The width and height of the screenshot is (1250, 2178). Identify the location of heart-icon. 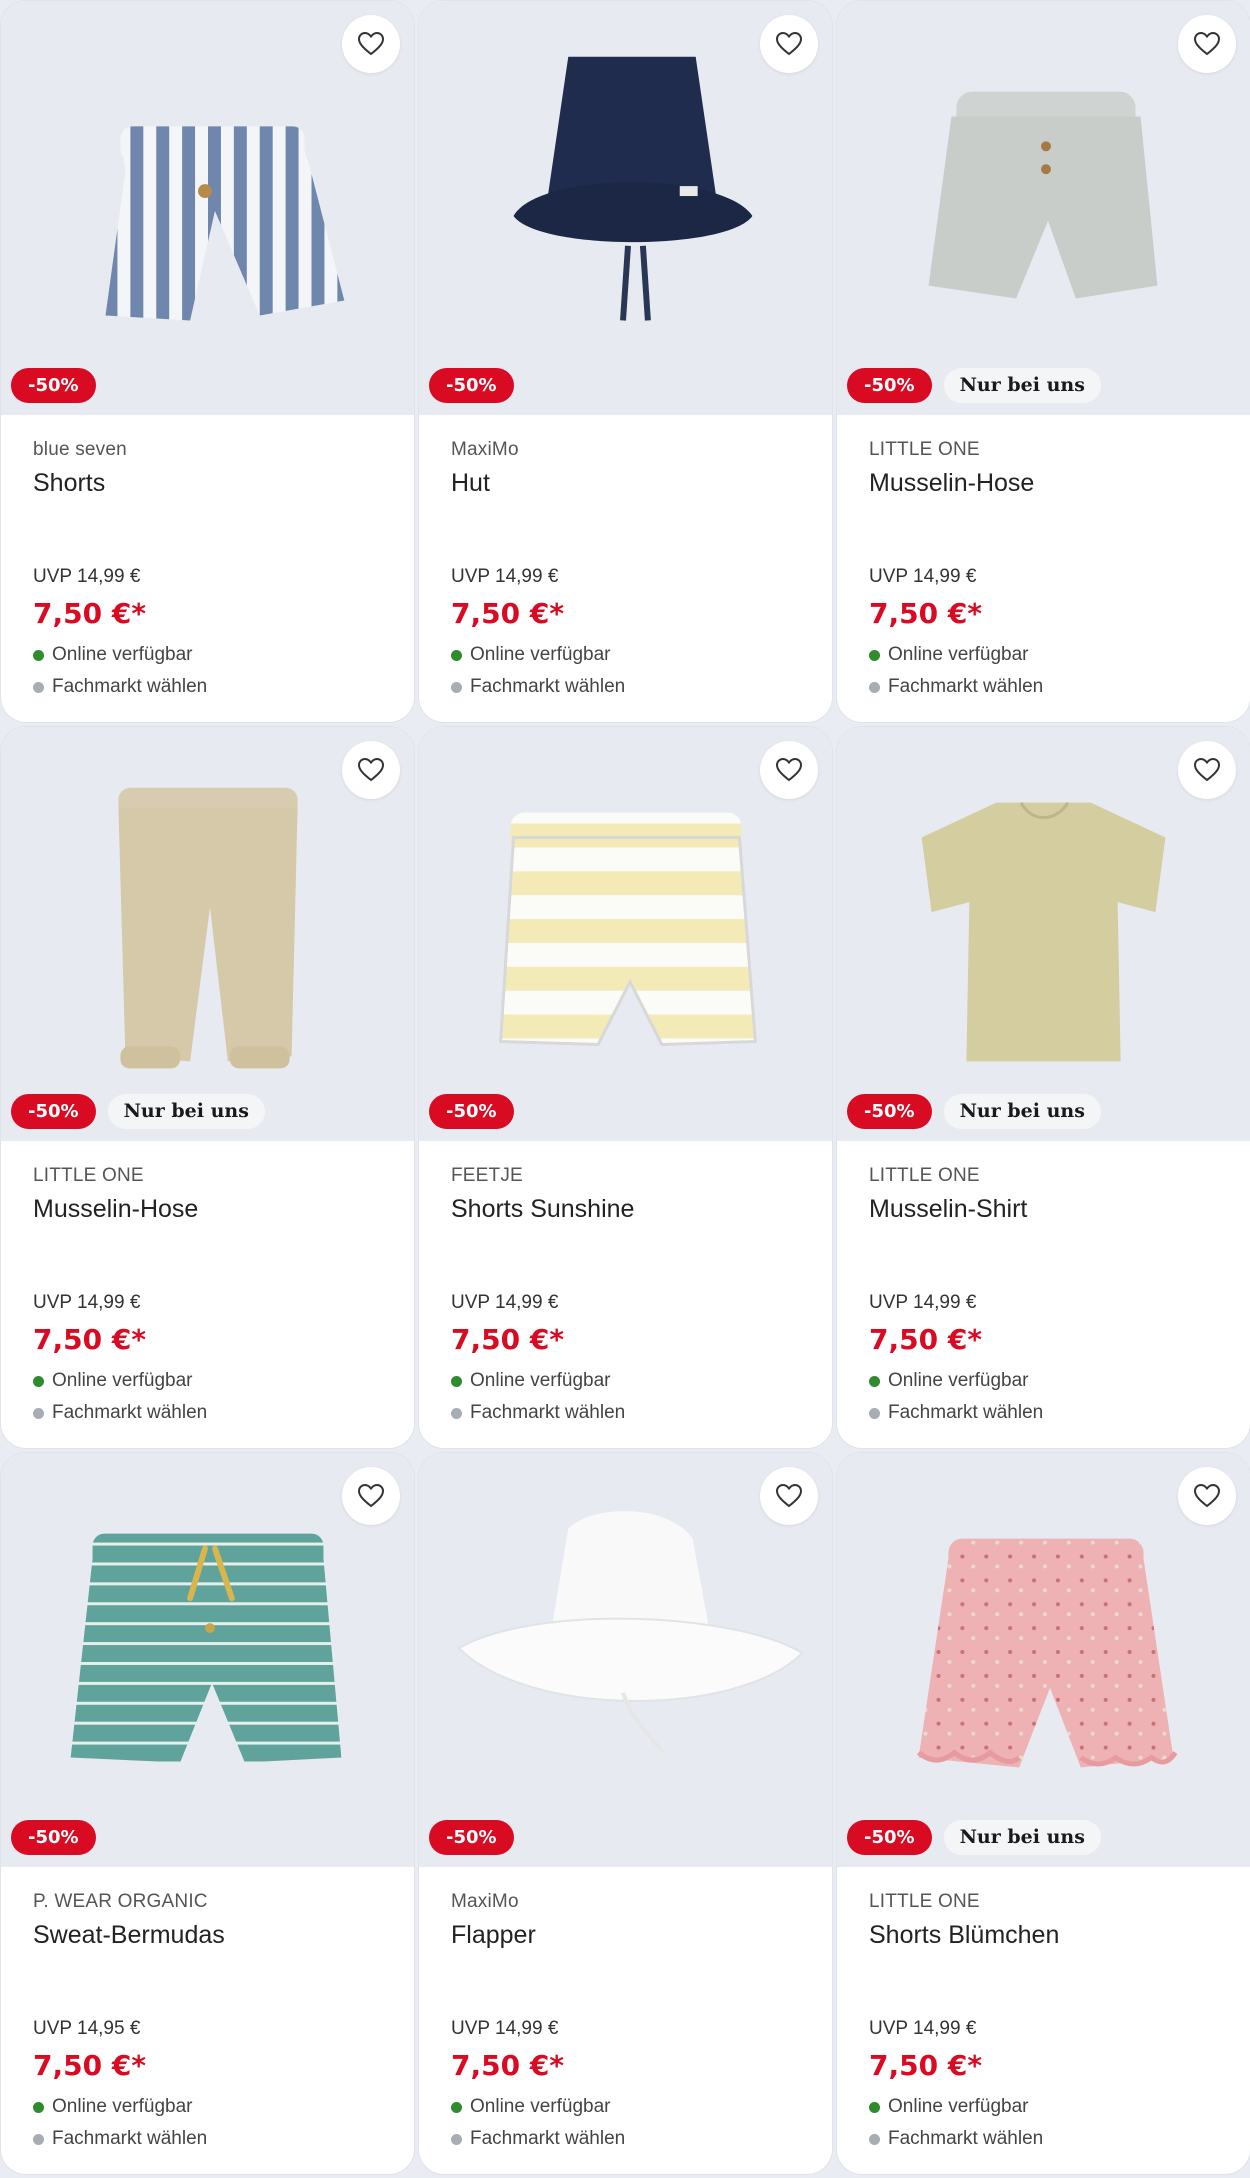
(789, 1496).